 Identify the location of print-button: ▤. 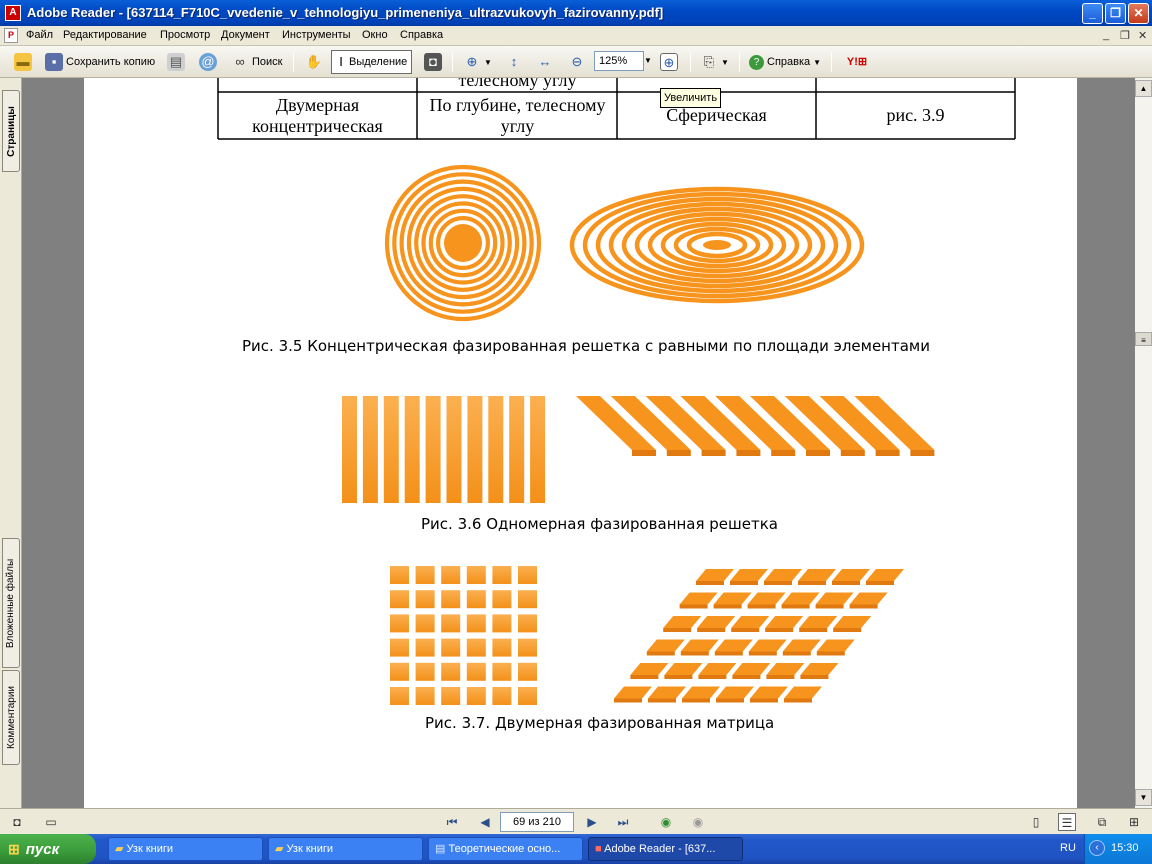
(176, 62).